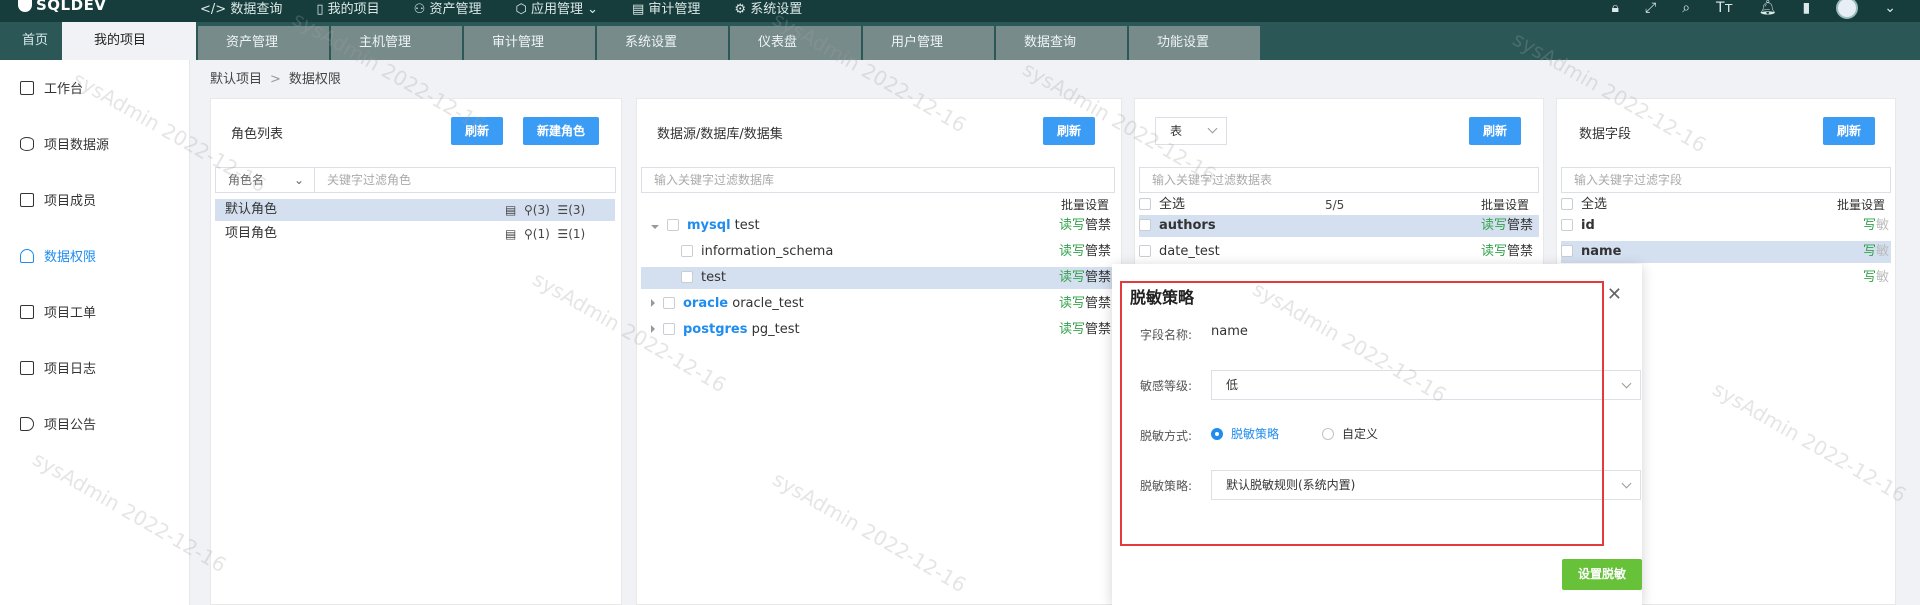 The width and height of the screenshot is (1920, 605). I want to click on sidebar-item-datasource: 项目数据源, so click(64, 143).